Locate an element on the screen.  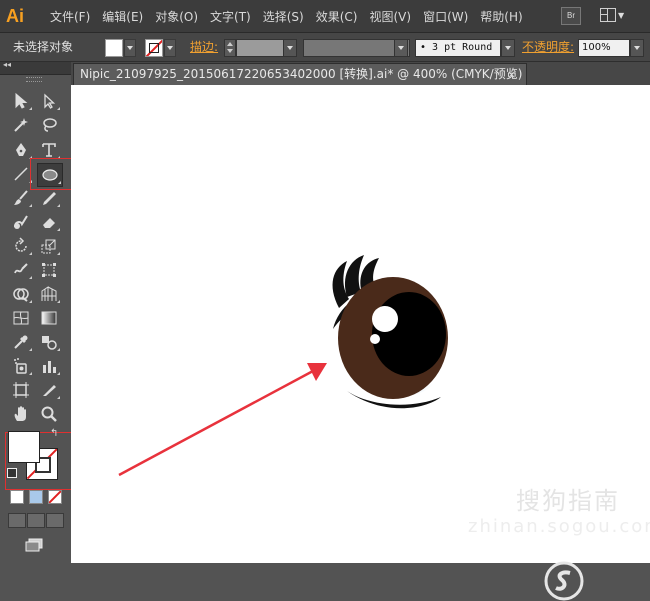
stroke-weight-spinner is located at coordinates (230, 48).